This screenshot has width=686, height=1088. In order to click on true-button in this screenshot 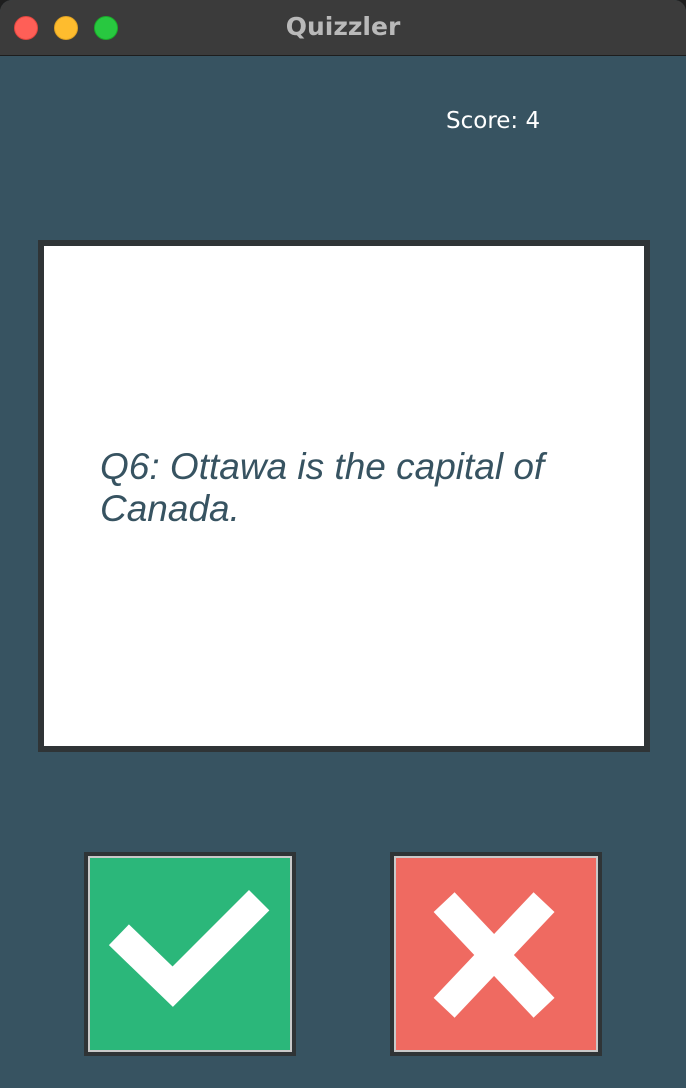, I will do `click(190, 954)`.